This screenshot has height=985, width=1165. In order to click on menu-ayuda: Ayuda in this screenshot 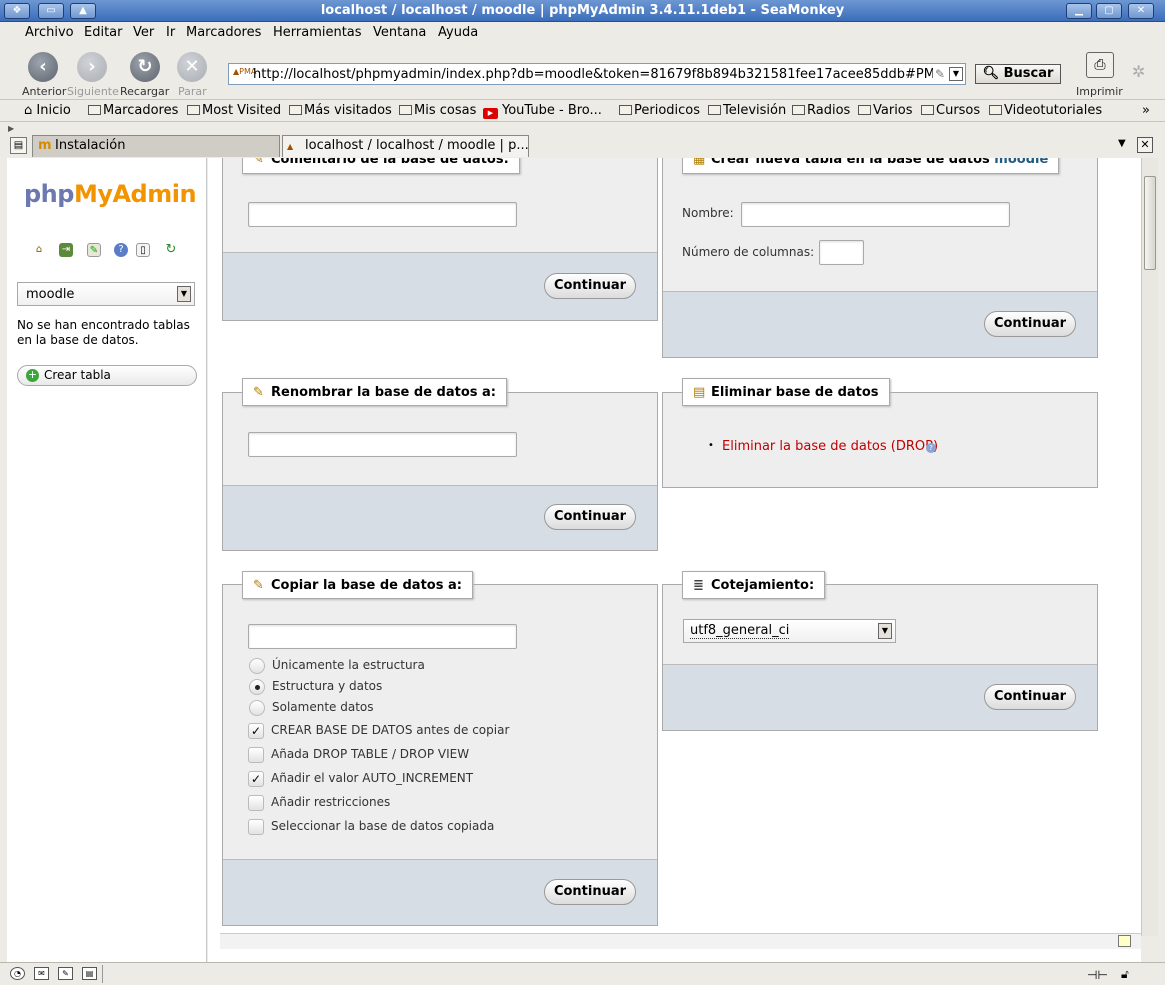, I will do `click(458, 32)`.